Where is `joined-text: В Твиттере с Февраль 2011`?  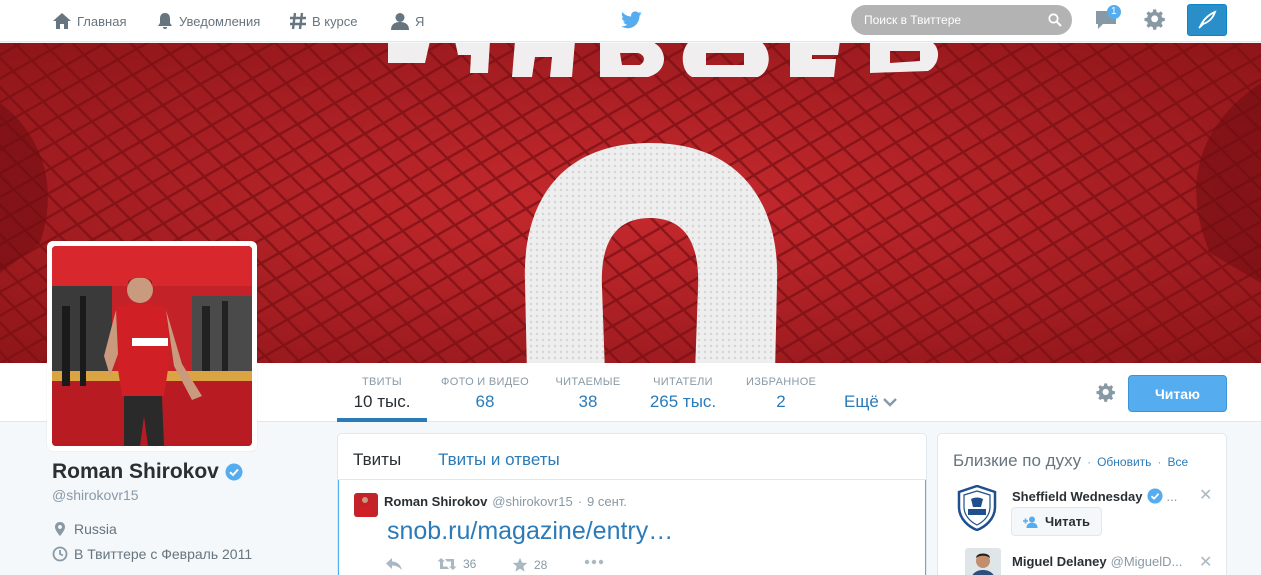
joined-text: В Твиттере с Февраль 2011 is located at coordinates (163, 554).